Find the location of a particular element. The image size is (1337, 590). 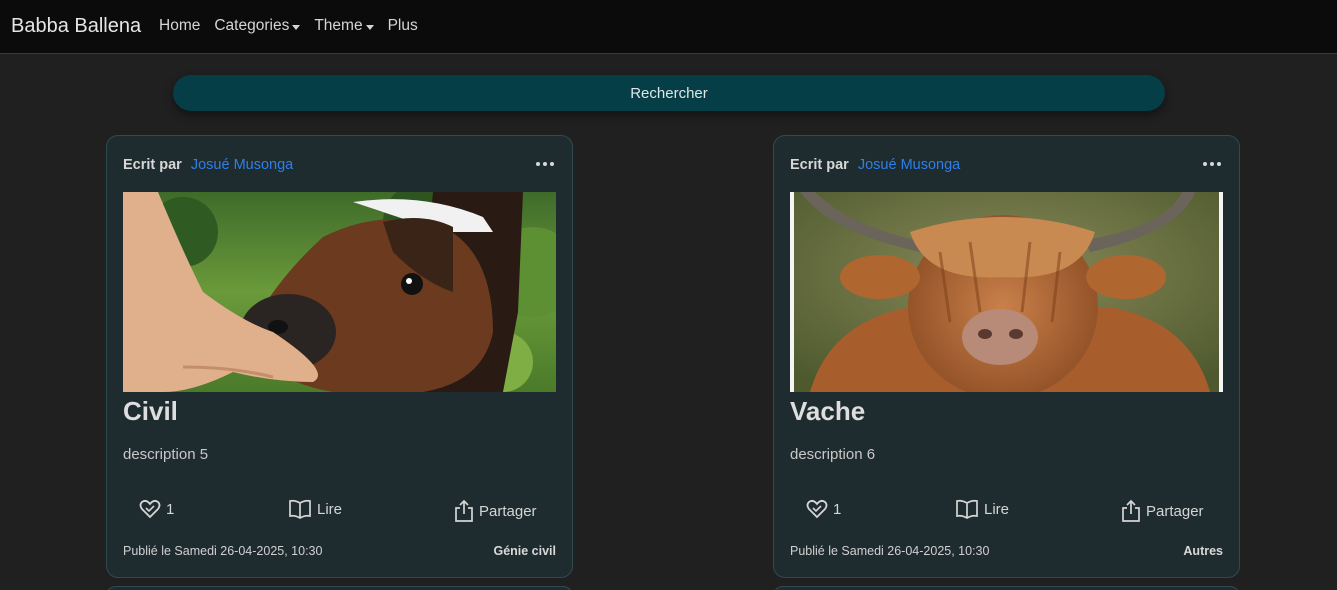

nav-home: Home is located at coordinates (179, 26).